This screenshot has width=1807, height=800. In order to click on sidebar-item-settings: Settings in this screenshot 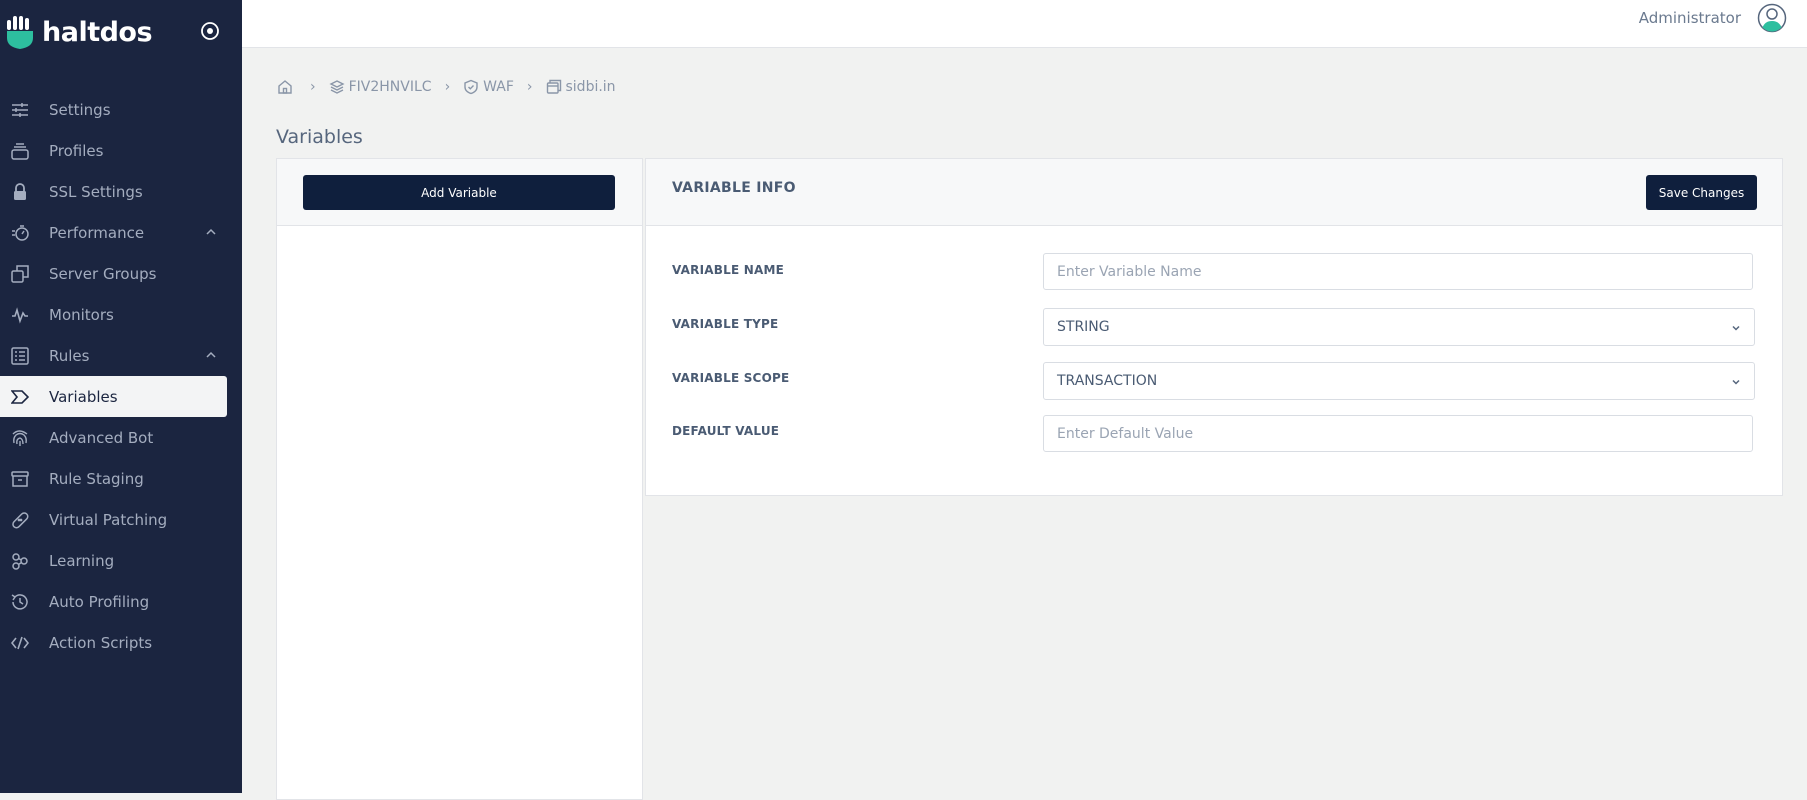, I will do `click(121, 109)`.